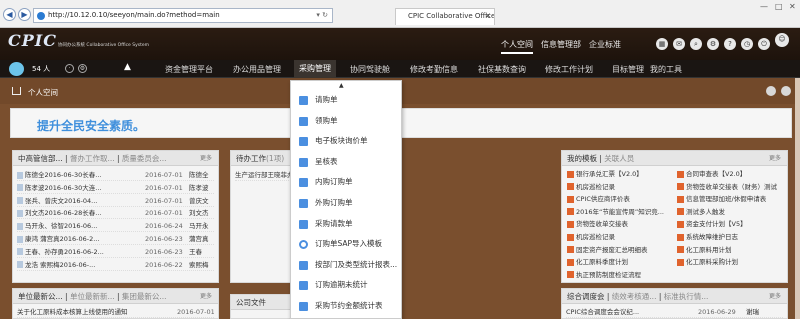 The image size is (800, 319). What do you see at coordinates (9, 14) in the screenshot?
I see `back-button: ◀` at bounding box center [9, 14].